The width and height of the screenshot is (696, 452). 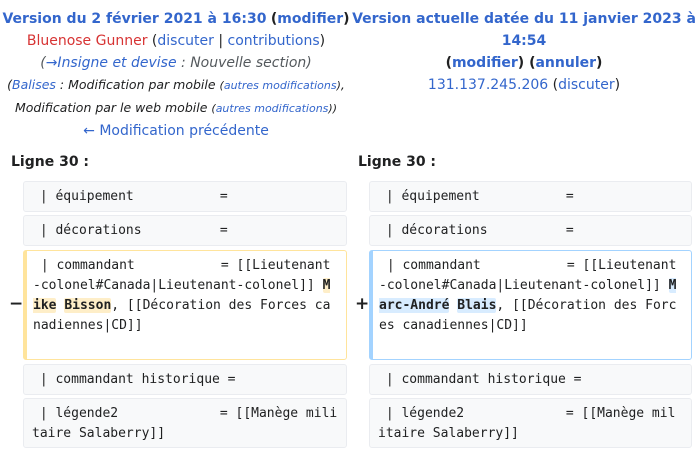 What do you see at coordinates (185, 379) in the screenshot?
I see `context-line-commandant-historique-old: | commandant historique =` at bounding box center [185, 379].